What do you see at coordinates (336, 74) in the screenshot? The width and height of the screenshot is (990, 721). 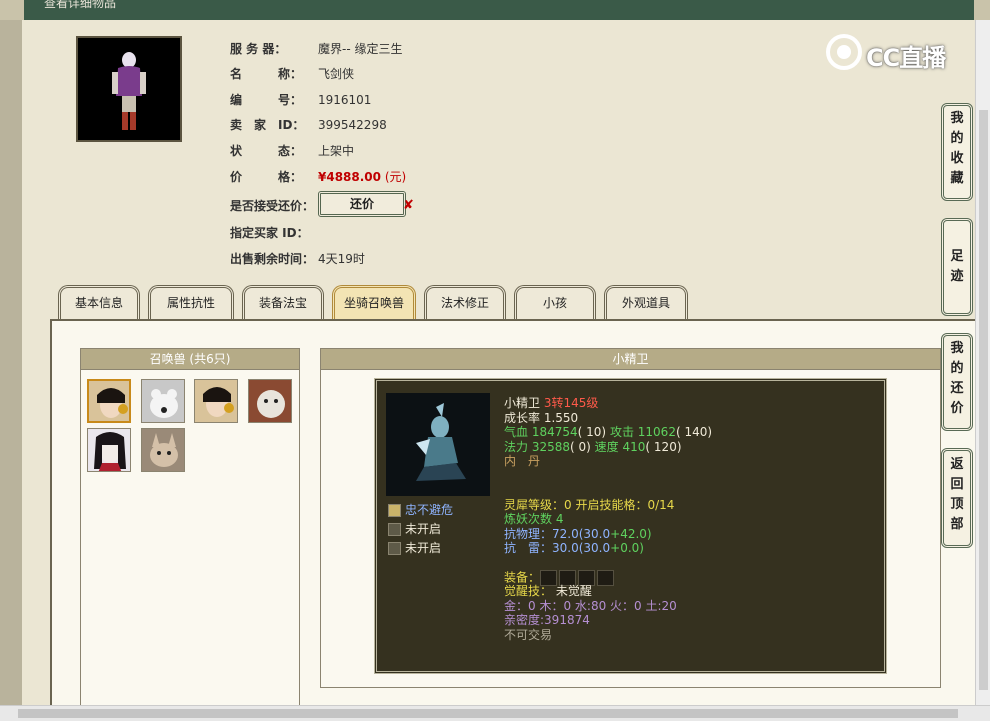 I see `name-value: 飞剑侠` at bounding box center [336, 74].